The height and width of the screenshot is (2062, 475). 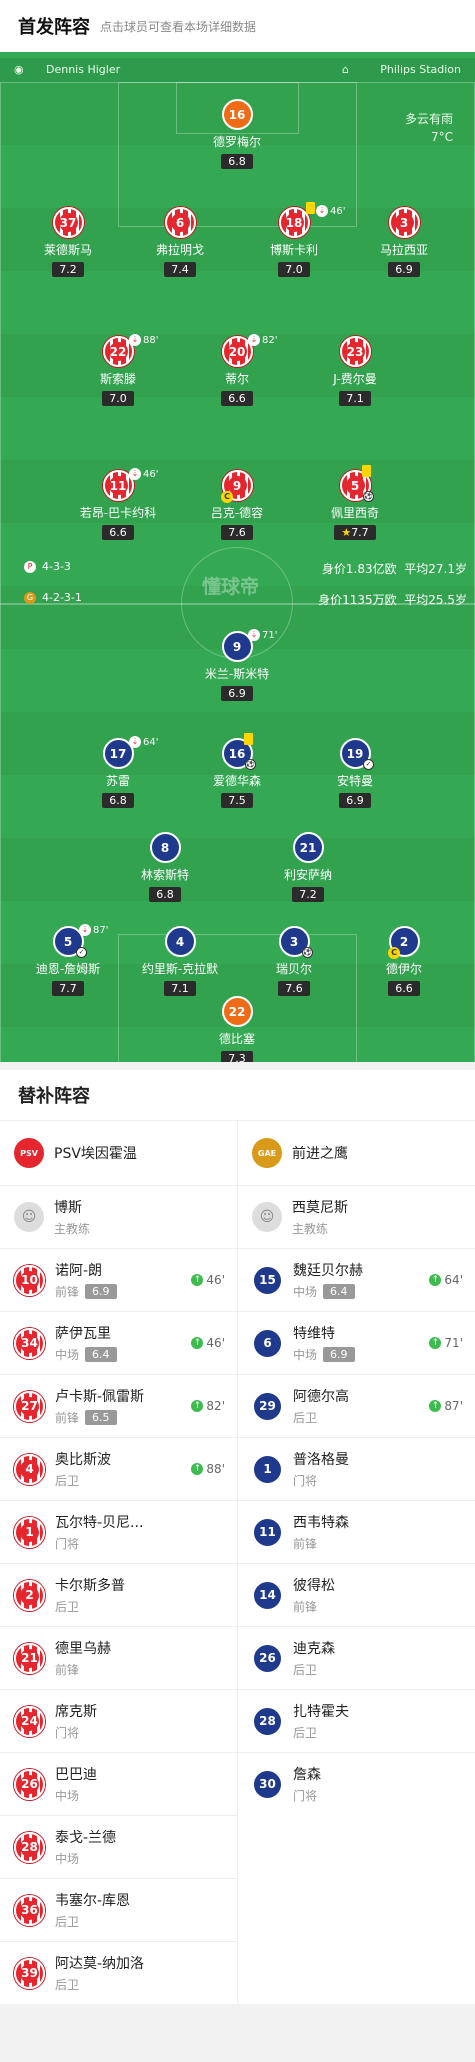 What do you see at coordinates (293, 969) in the screenshot?
I see `player-name: 瑞贝尔` at bounding box center [293, 969].